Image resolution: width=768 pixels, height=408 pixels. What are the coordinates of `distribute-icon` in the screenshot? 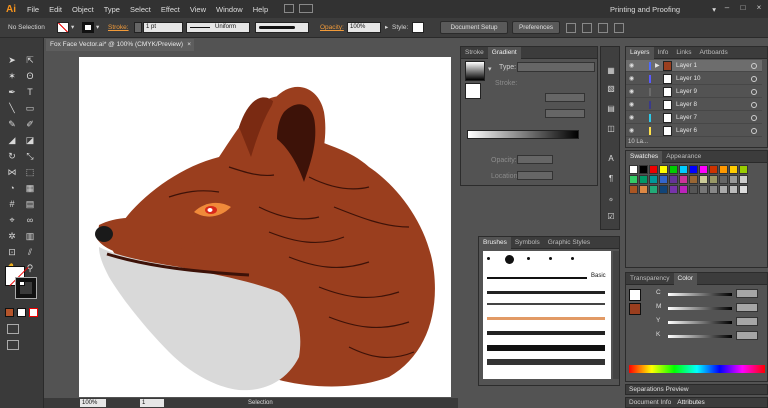 It's located at (619, 28).